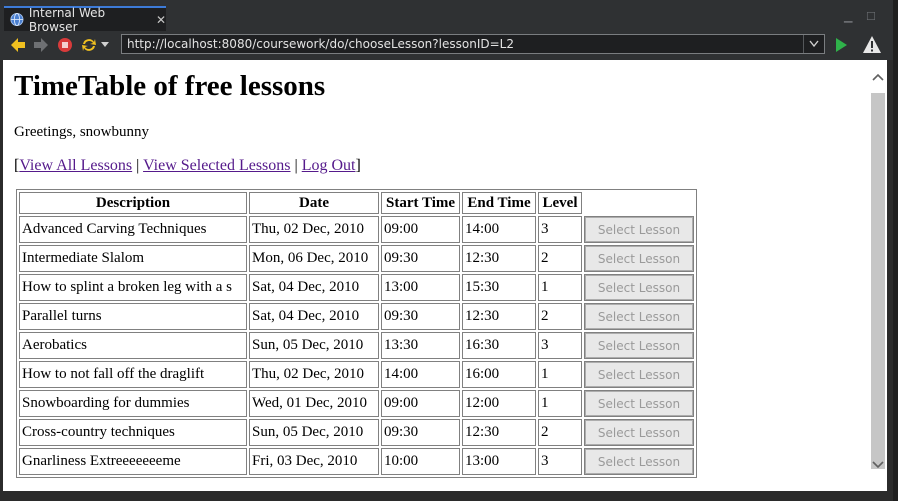 Image resolution: width=898 pixels, height=501 pixels. I want to click on tab-bar: Internal Web Browser ✕ ▁ ☐, so click(449, 17).